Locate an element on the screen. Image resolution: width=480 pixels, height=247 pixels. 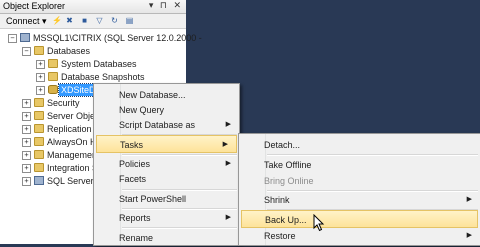
object-explorer-titlebar: Object Explorer ▾ ⊓ ✕ is located at coordinates (93, 7).